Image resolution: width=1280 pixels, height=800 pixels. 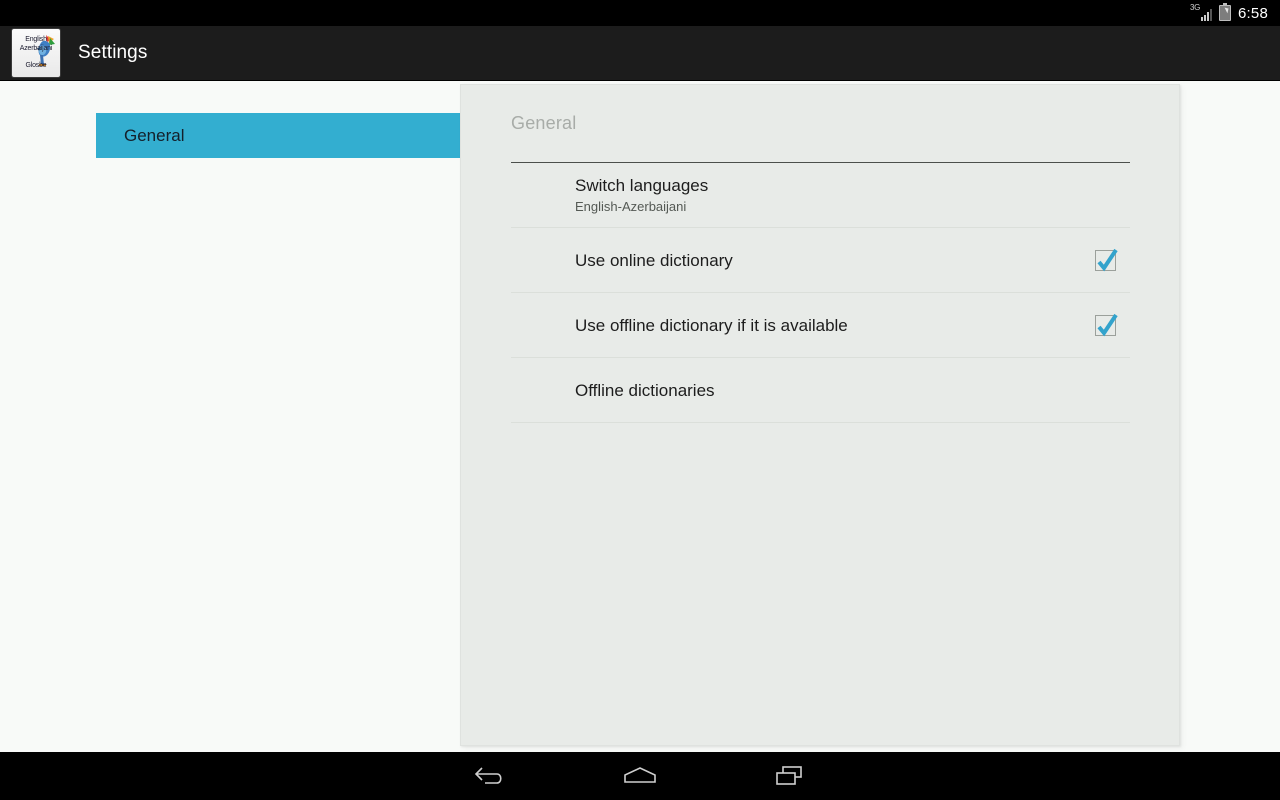 I want to click on checkbox-use-offline-dictionary, so click(x=1106, y=324).